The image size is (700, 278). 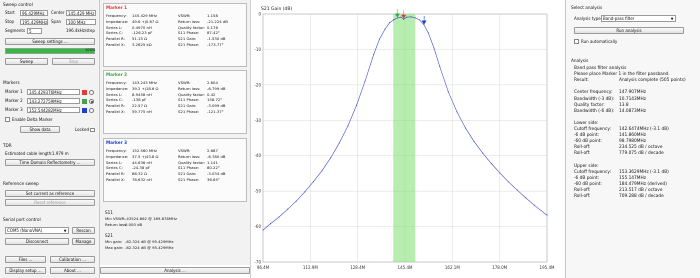 What do you see at coordinates (34, 22) in the screenshot?
I see `stop-field: 195.429MHz` at bounding box center [34, 22].